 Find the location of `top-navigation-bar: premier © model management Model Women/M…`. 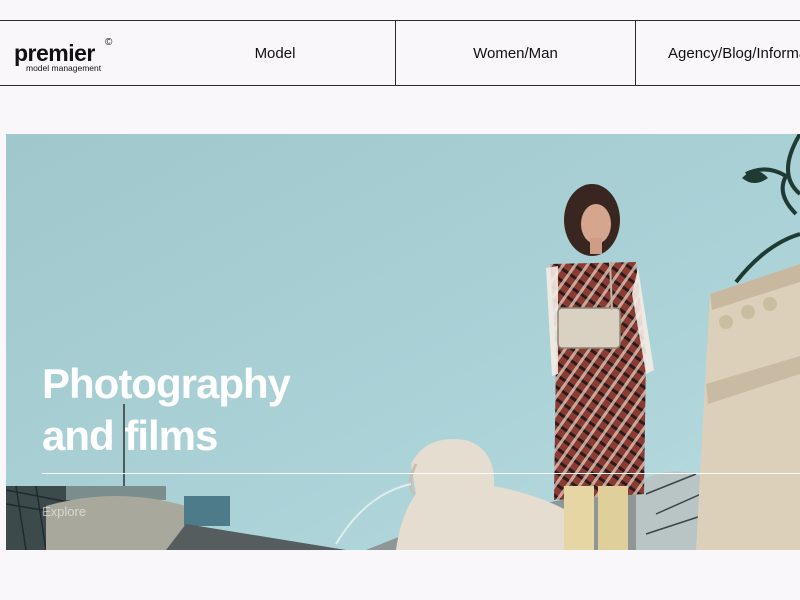

top-navigation-bar: premier © model management Model Women/M… is located at coordinates (400, 53).